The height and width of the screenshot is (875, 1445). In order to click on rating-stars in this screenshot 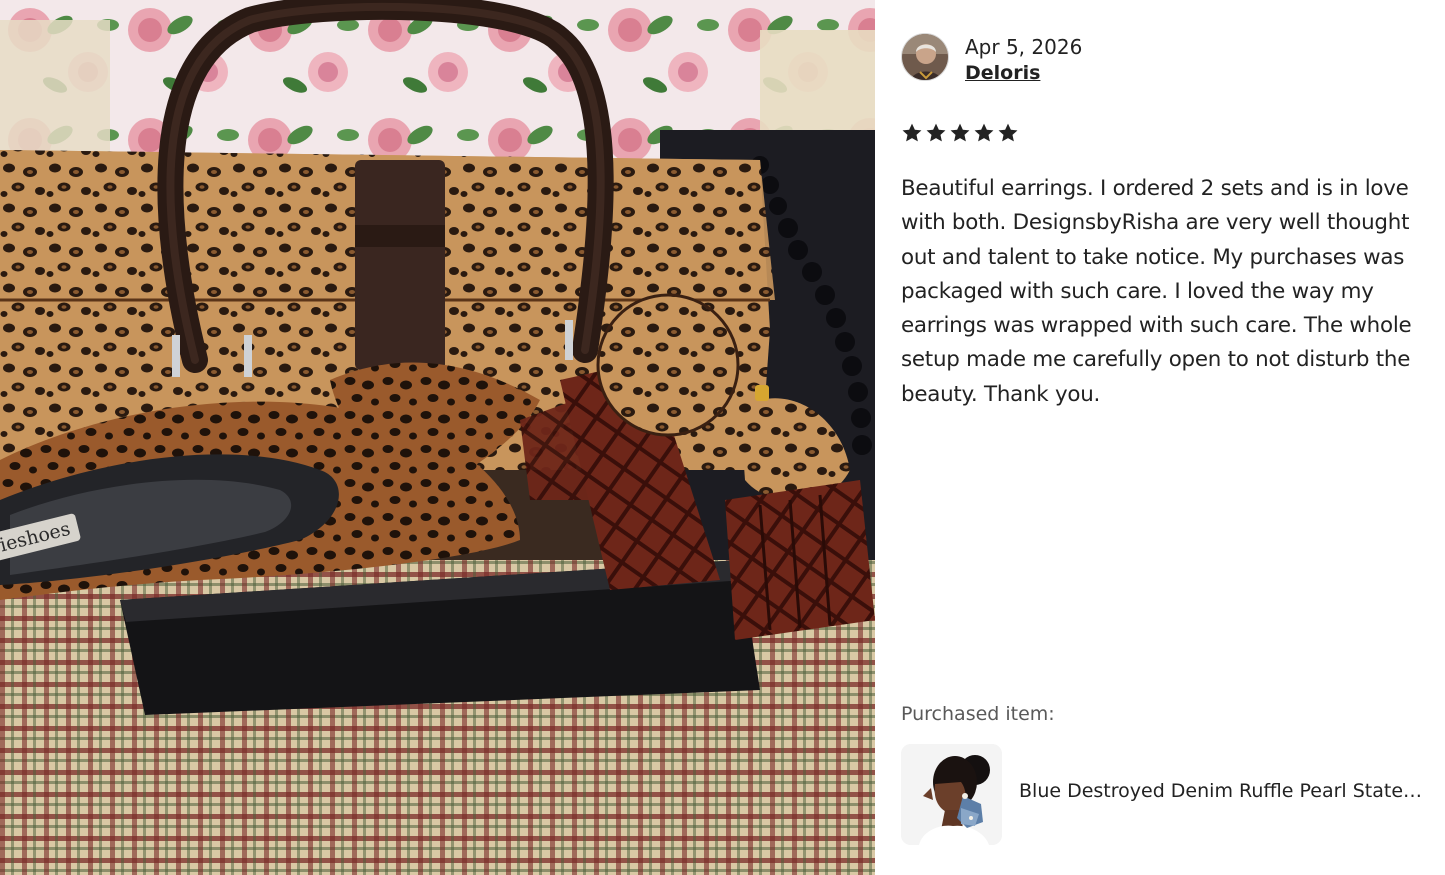, I will do `click(960, 133)`.